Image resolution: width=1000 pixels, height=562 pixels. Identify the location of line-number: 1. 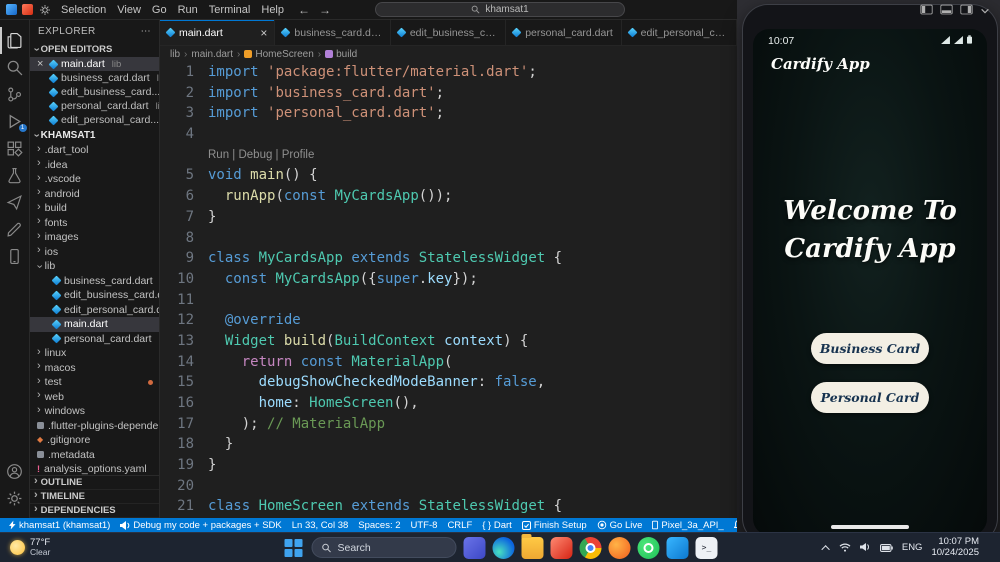
(184, 72).